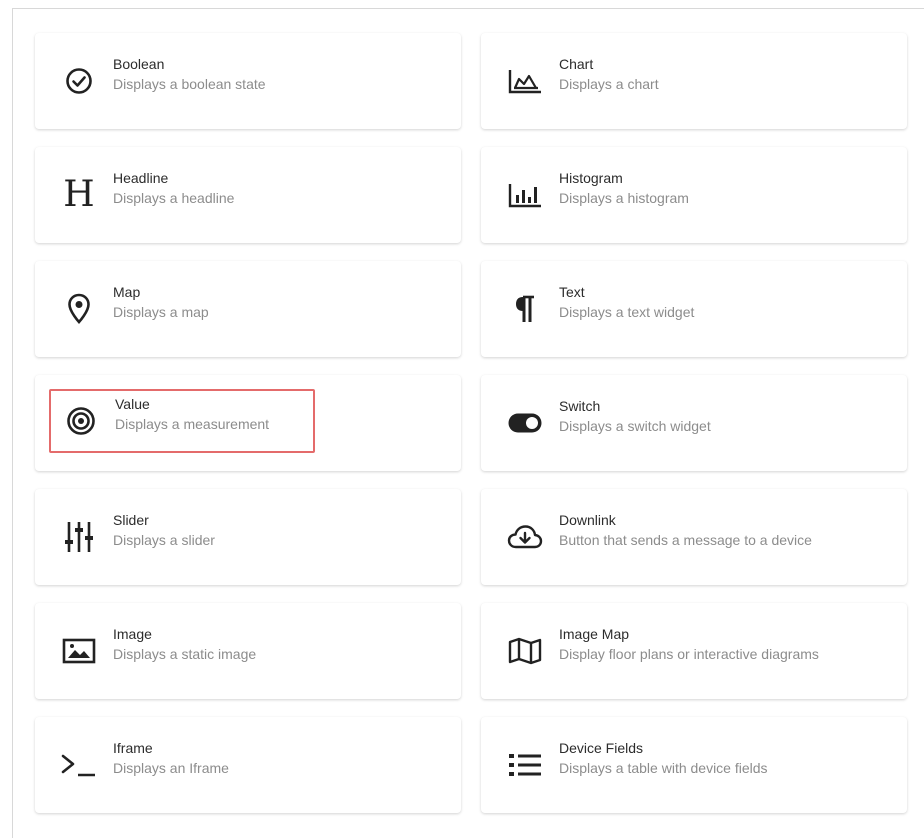 Image resolution: width=924 pixels, height=838 pixels. Describe the element at coordinates (635, 426) in the screenshot. I see `widget-description: Displays a switch widget` at that location.